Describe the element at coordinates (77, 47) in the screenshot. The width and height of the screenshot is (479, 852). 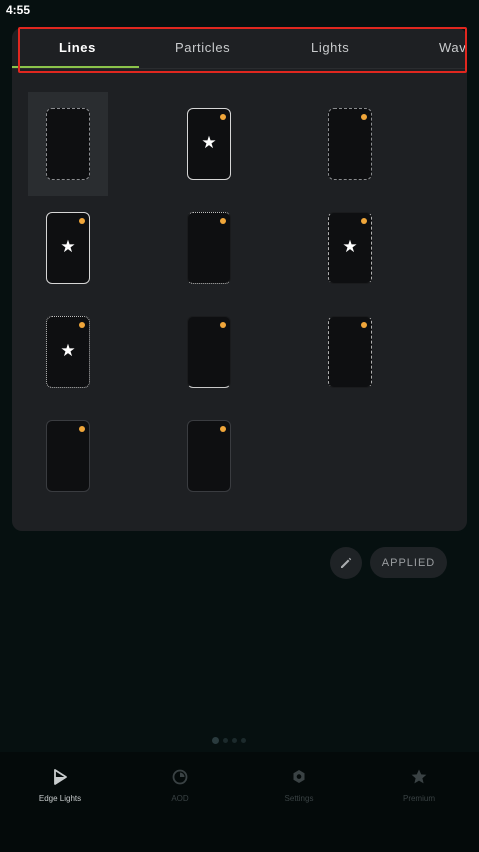
I see `tab-lines: Lines` at that location.